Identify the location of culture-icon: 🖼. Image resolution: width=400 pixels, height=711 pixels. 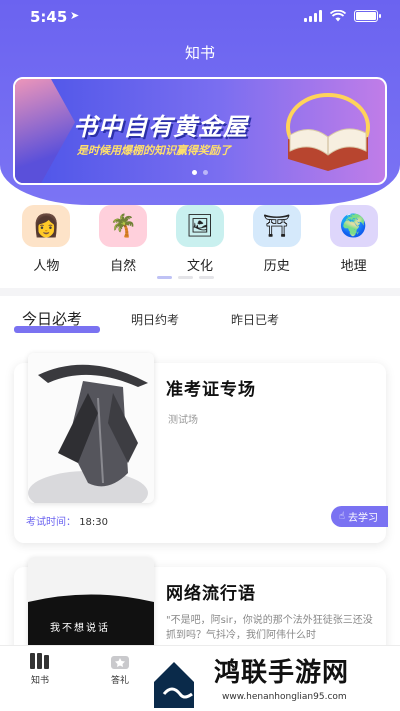
(199, 226).